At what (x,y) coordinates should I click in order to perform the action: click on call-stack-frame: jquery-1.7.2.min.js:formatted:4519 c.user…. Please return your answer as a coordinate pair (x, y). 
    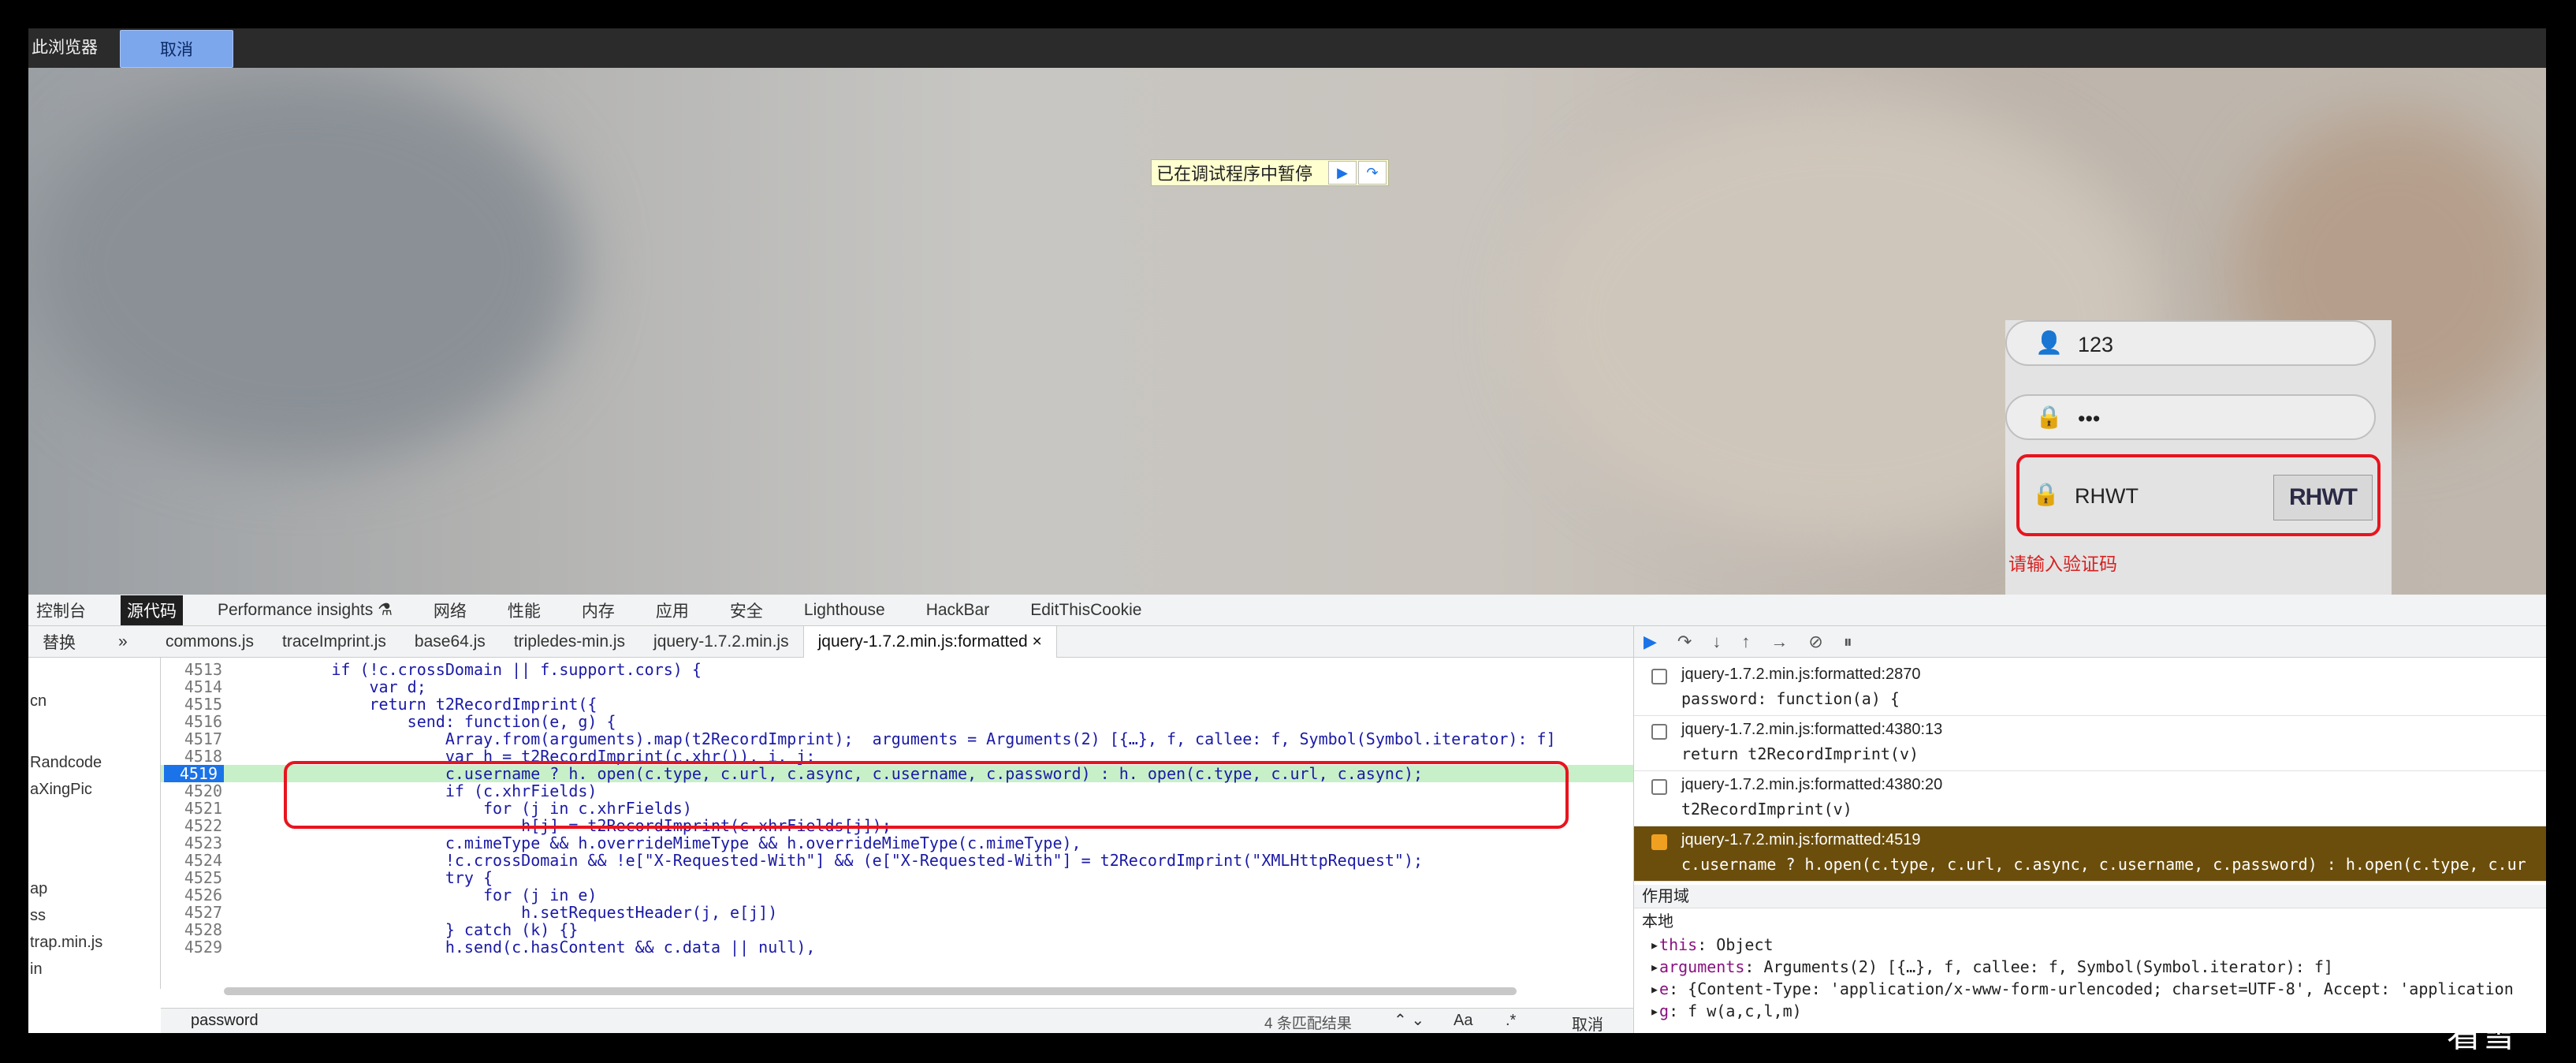
    Looking at the image, I should click on (2090, 854).